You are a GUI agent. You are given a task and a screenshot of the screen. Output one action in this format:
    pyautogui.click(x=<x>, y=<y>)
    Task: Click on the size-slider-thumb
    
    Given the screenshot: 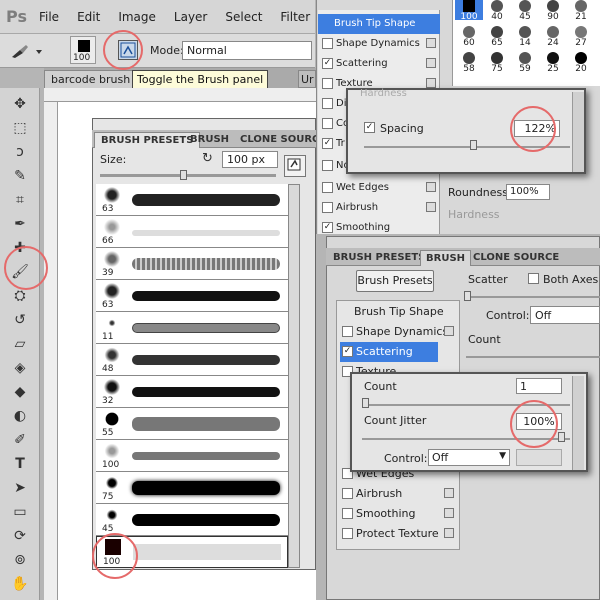 What is the action you would take?
    pyautogui.click(x=183, y=175)
    